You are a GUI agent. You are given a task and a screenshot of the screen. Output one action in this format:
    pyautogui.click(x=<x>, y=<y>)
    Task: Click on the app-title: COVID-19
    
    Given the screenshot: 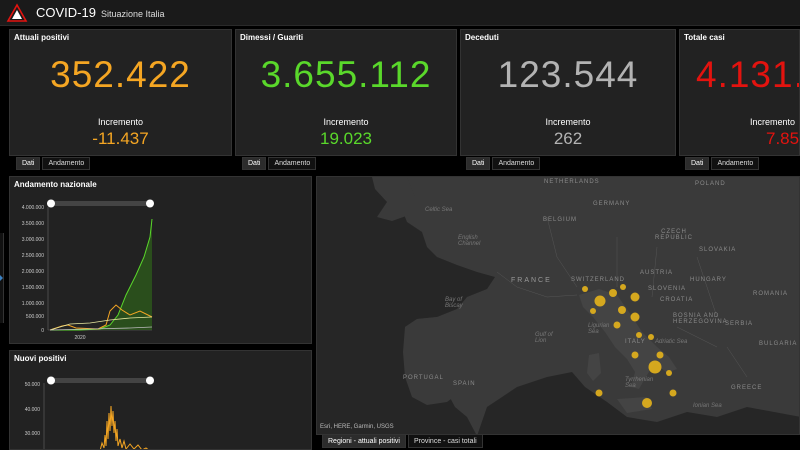 What is the action you would take?
    pyautogui.click(x=66, y=12)
    